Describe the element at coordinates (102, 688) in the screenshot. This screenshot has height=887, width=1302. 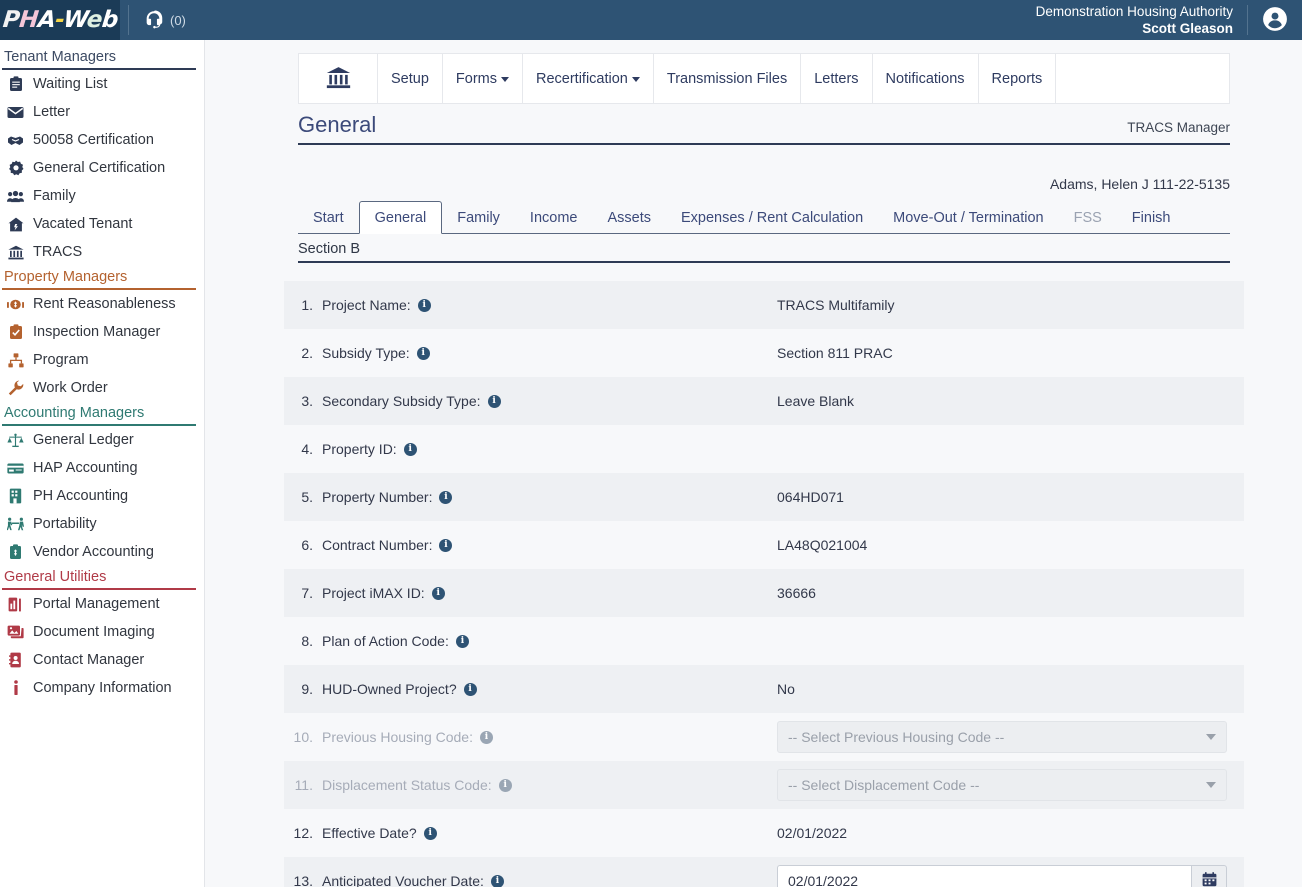
I see `sidebar-item-company-information: Company Information` at that location.